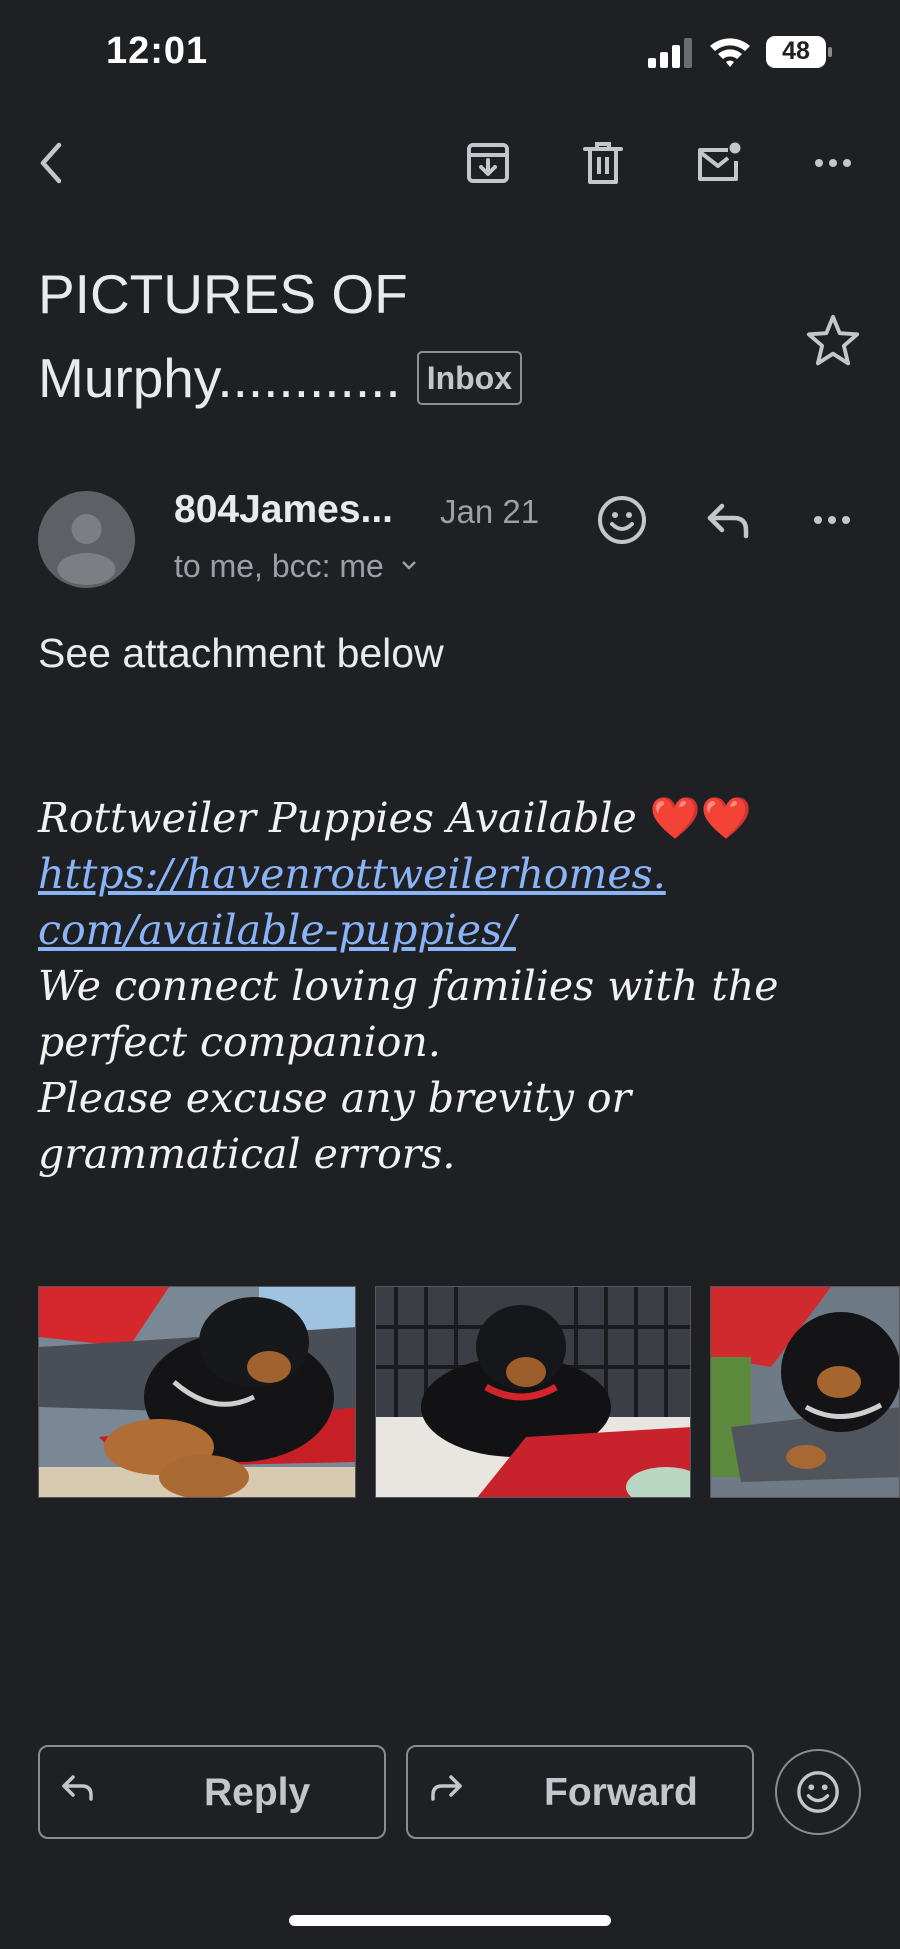 The image size is (900, 1949). Describe the element at coordinates (239, 1042) in the screenshot. I see `signature-line-4: perfect companion.` at that location.